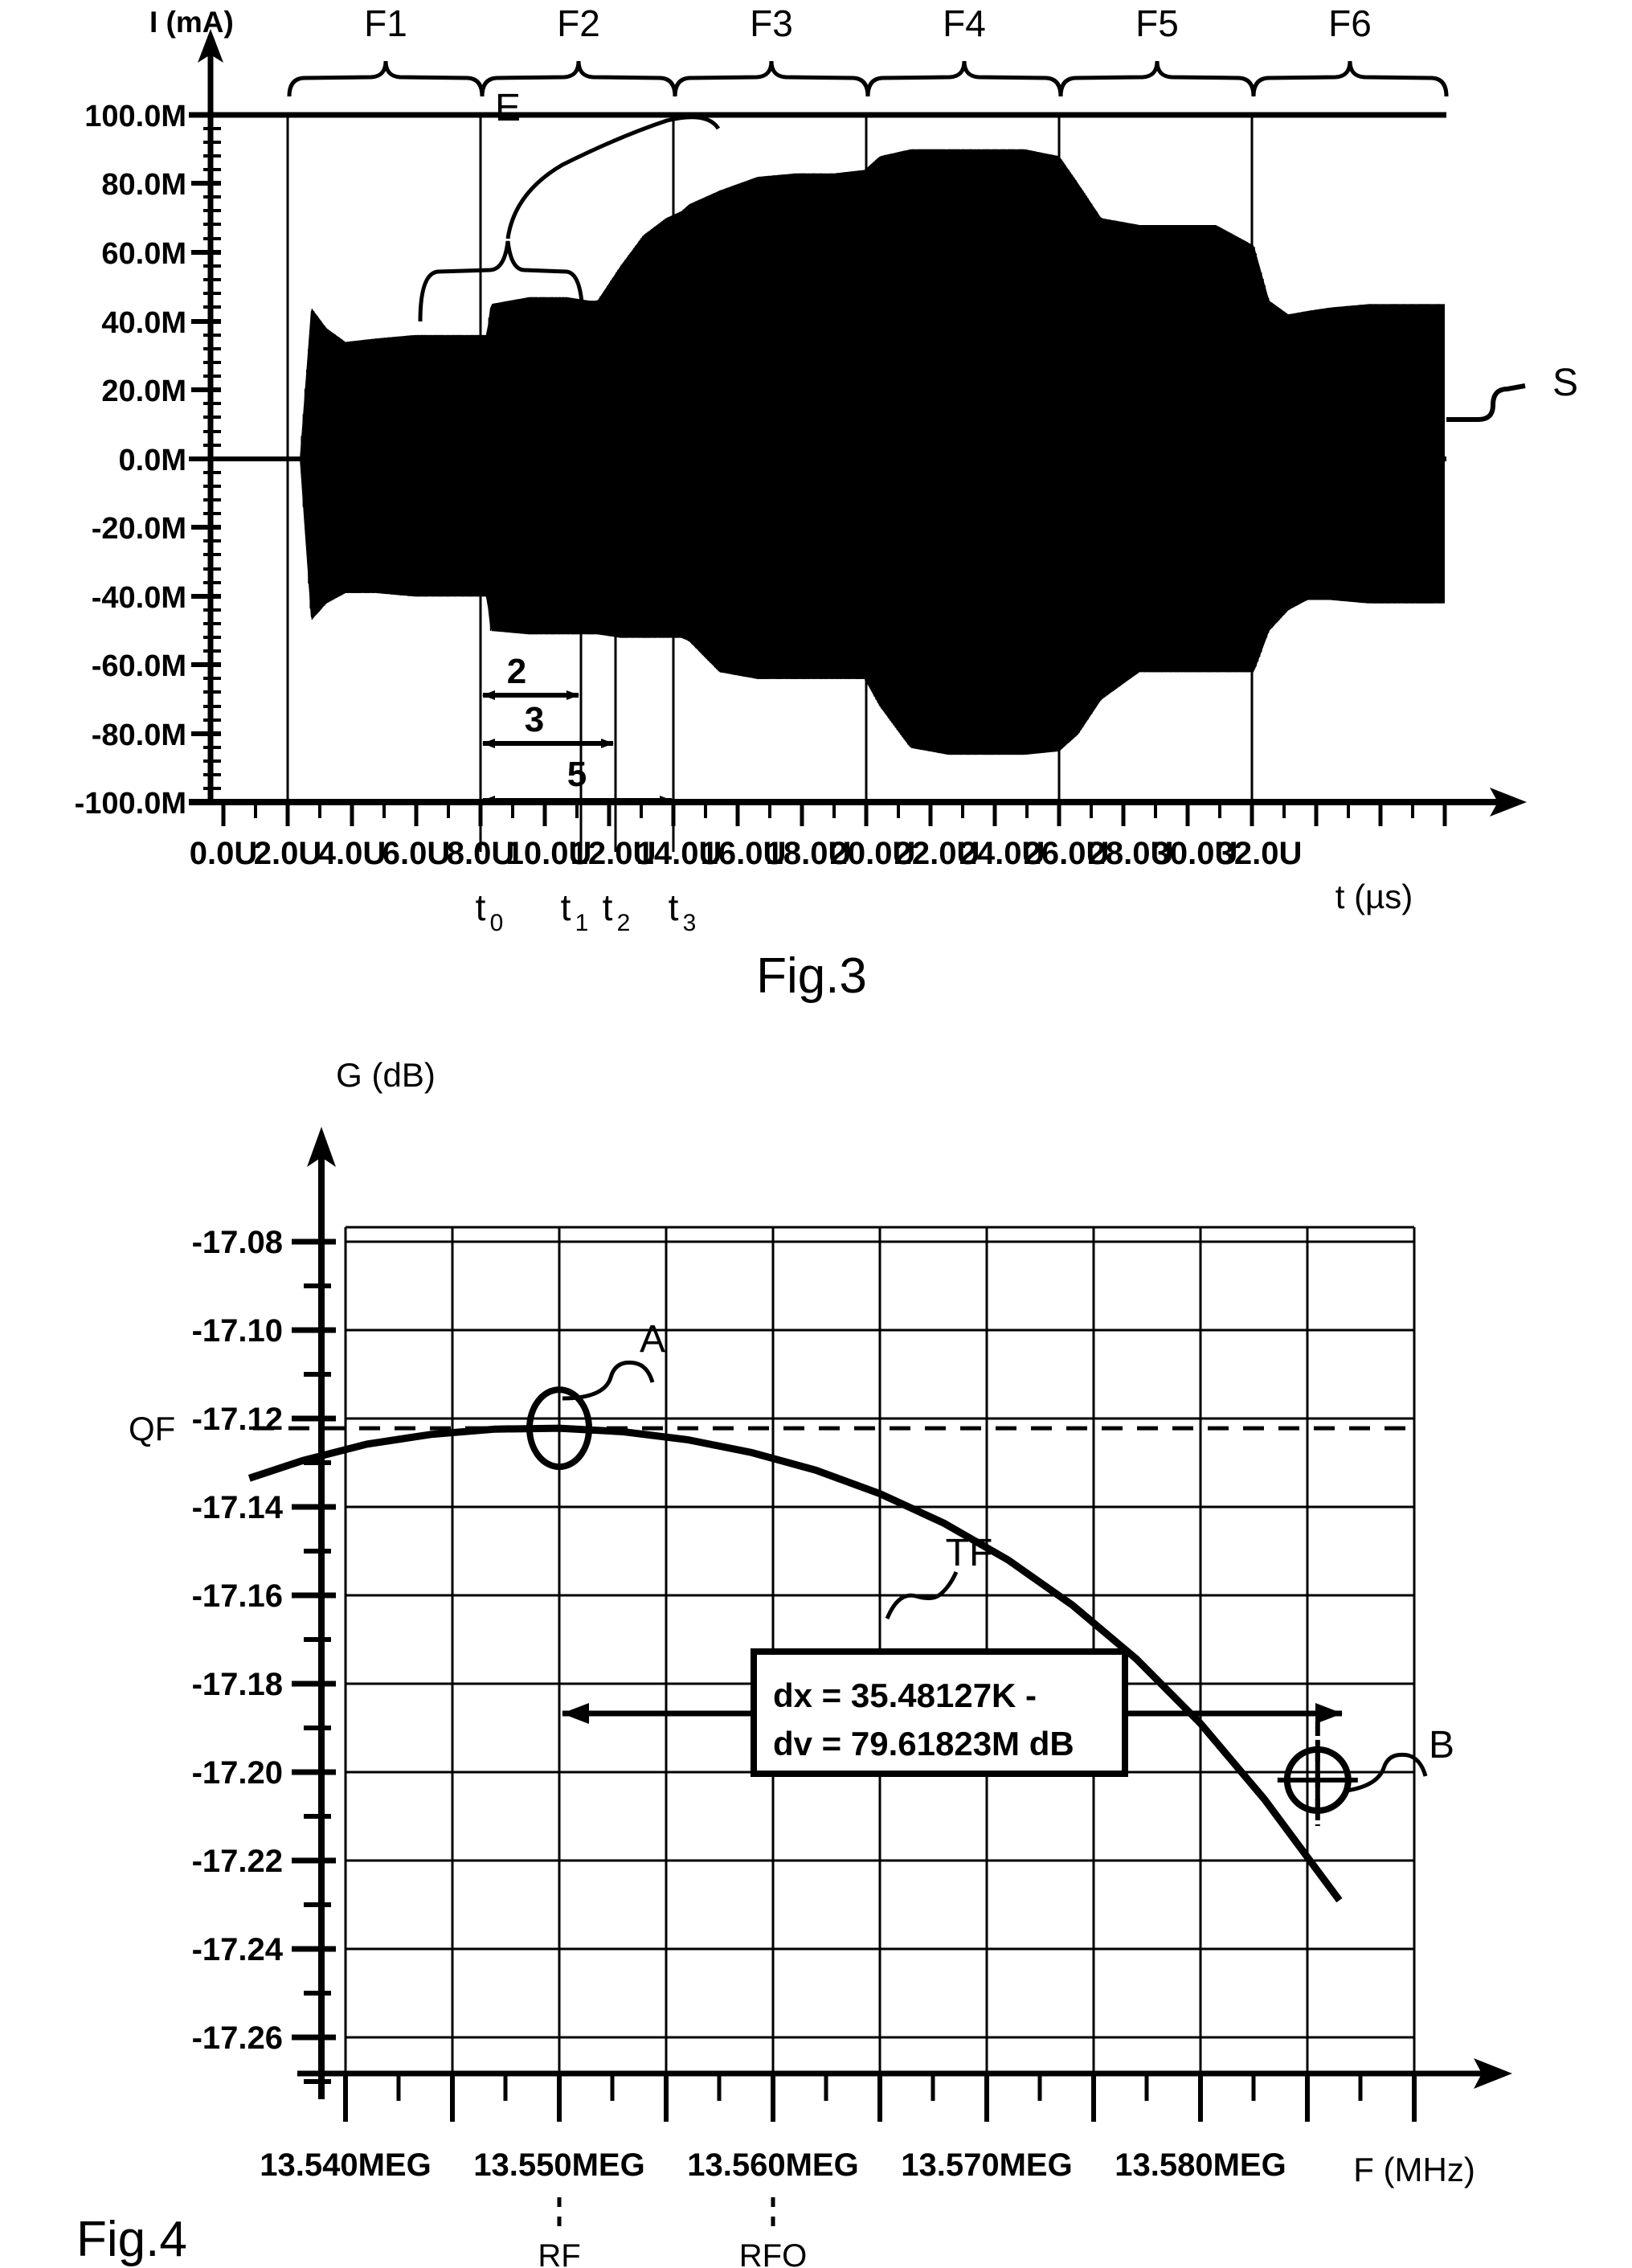  I want to click on svg-text: -17.08, so click(237, 1242).